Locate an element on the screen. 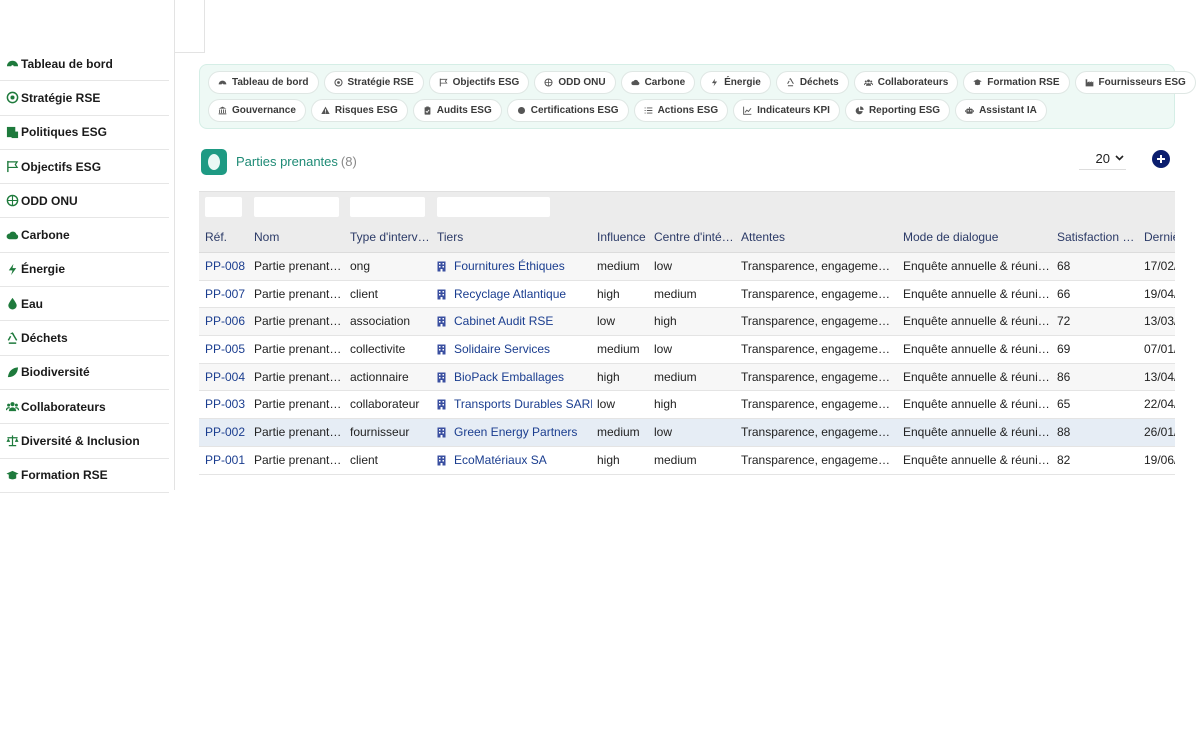 The width and height of the screenshot is (1200, 743). tab-dechets: Déchets is located at coordinates (812, 82).